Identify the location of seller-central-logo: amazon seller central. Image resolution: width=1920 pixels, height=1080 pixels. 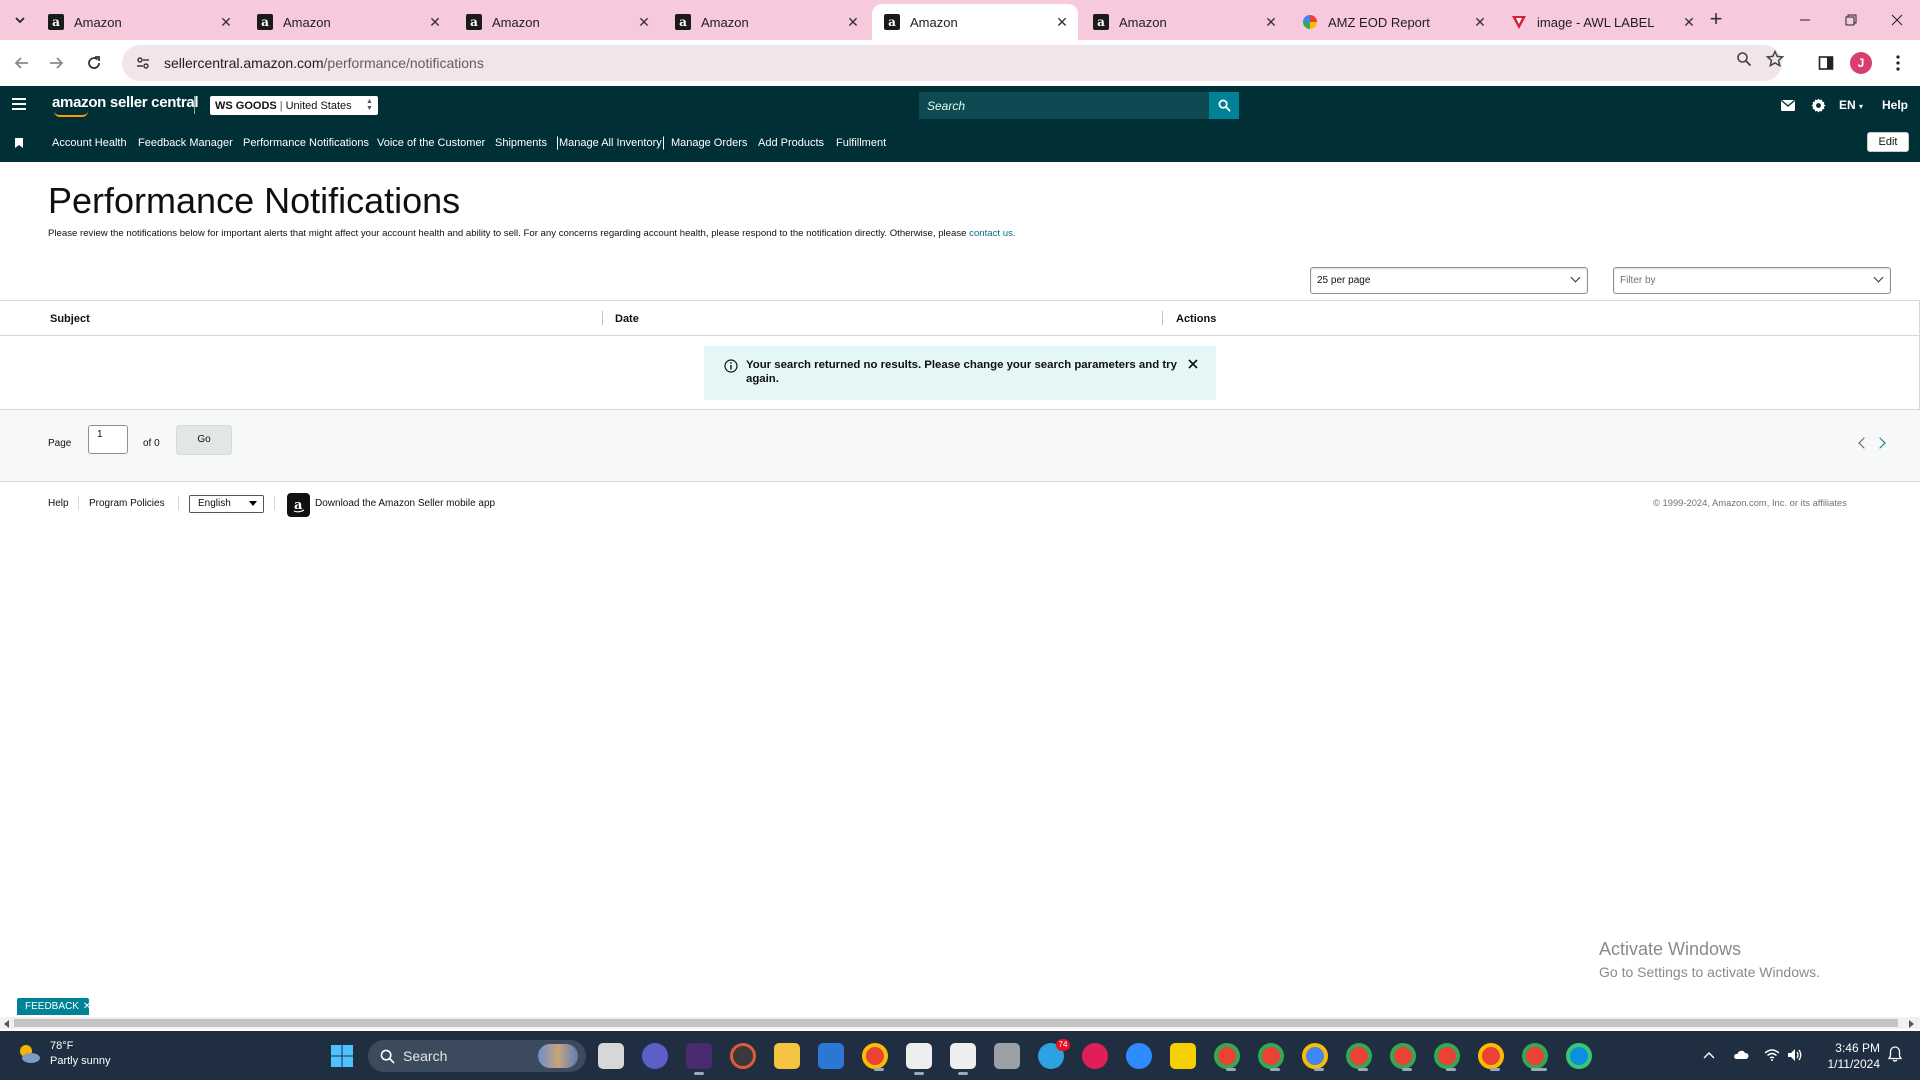
(125, 105).